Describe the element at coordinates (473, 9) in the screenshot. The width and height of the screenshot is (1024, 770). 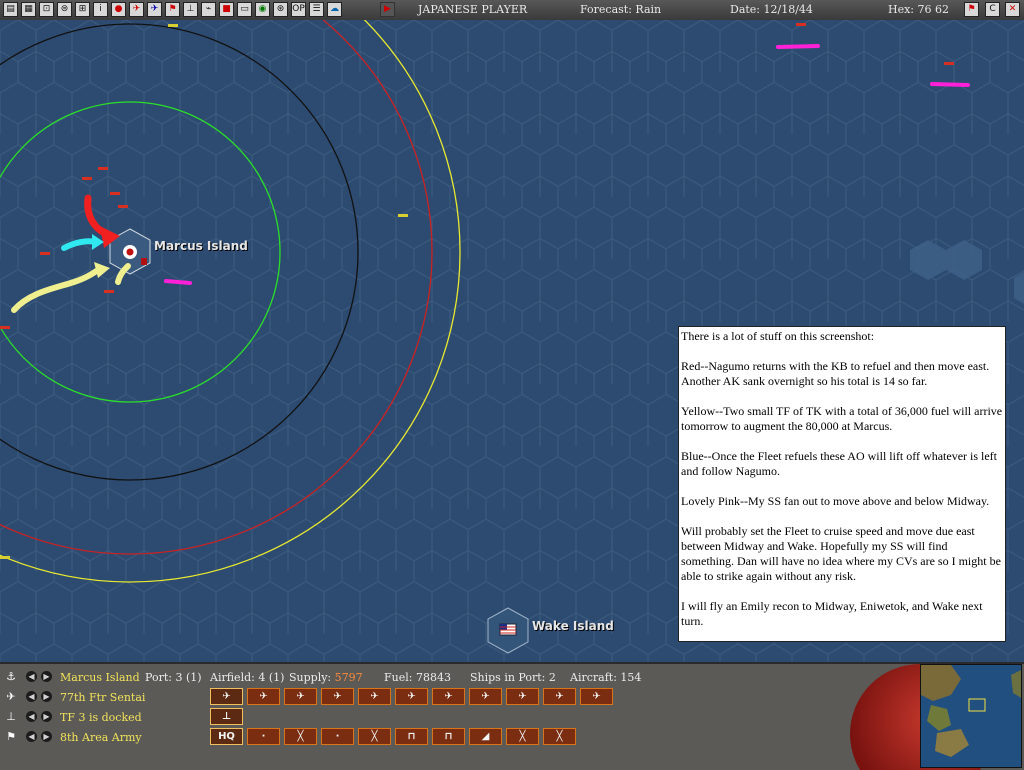
I see `player-label: JAPANESE PLAYER` at that location.